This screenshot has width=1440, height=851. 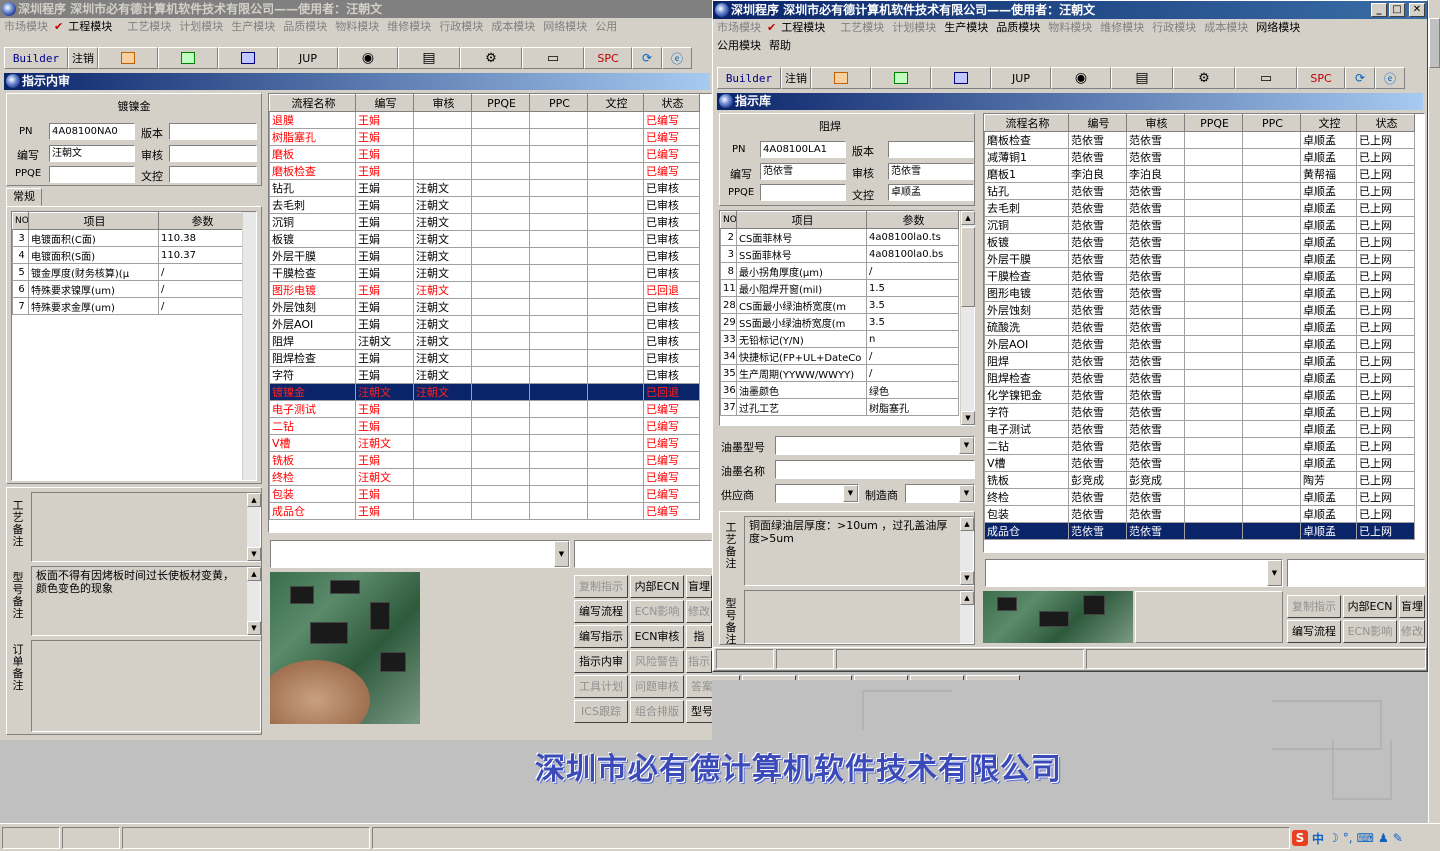 I want to click on flow-row: 包装 王娟 已编写, so click(x=484, y=494).